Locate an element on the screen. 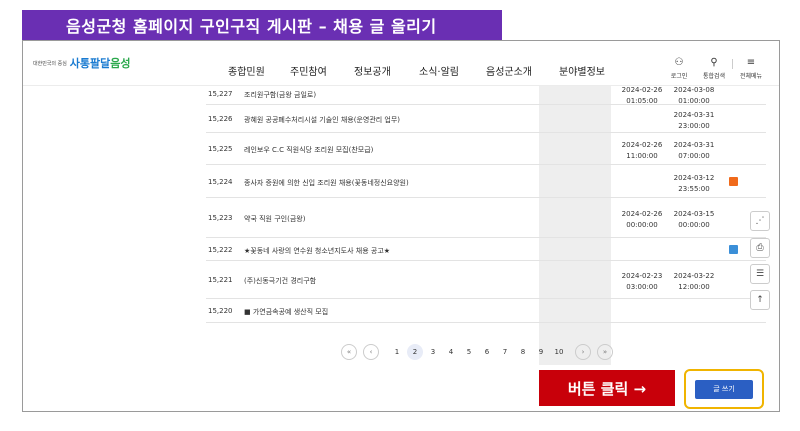 This screenshot has height=431, width=800. post-end-date: 2024-03-22 12:00:00 is located at coordinates (694, 281).